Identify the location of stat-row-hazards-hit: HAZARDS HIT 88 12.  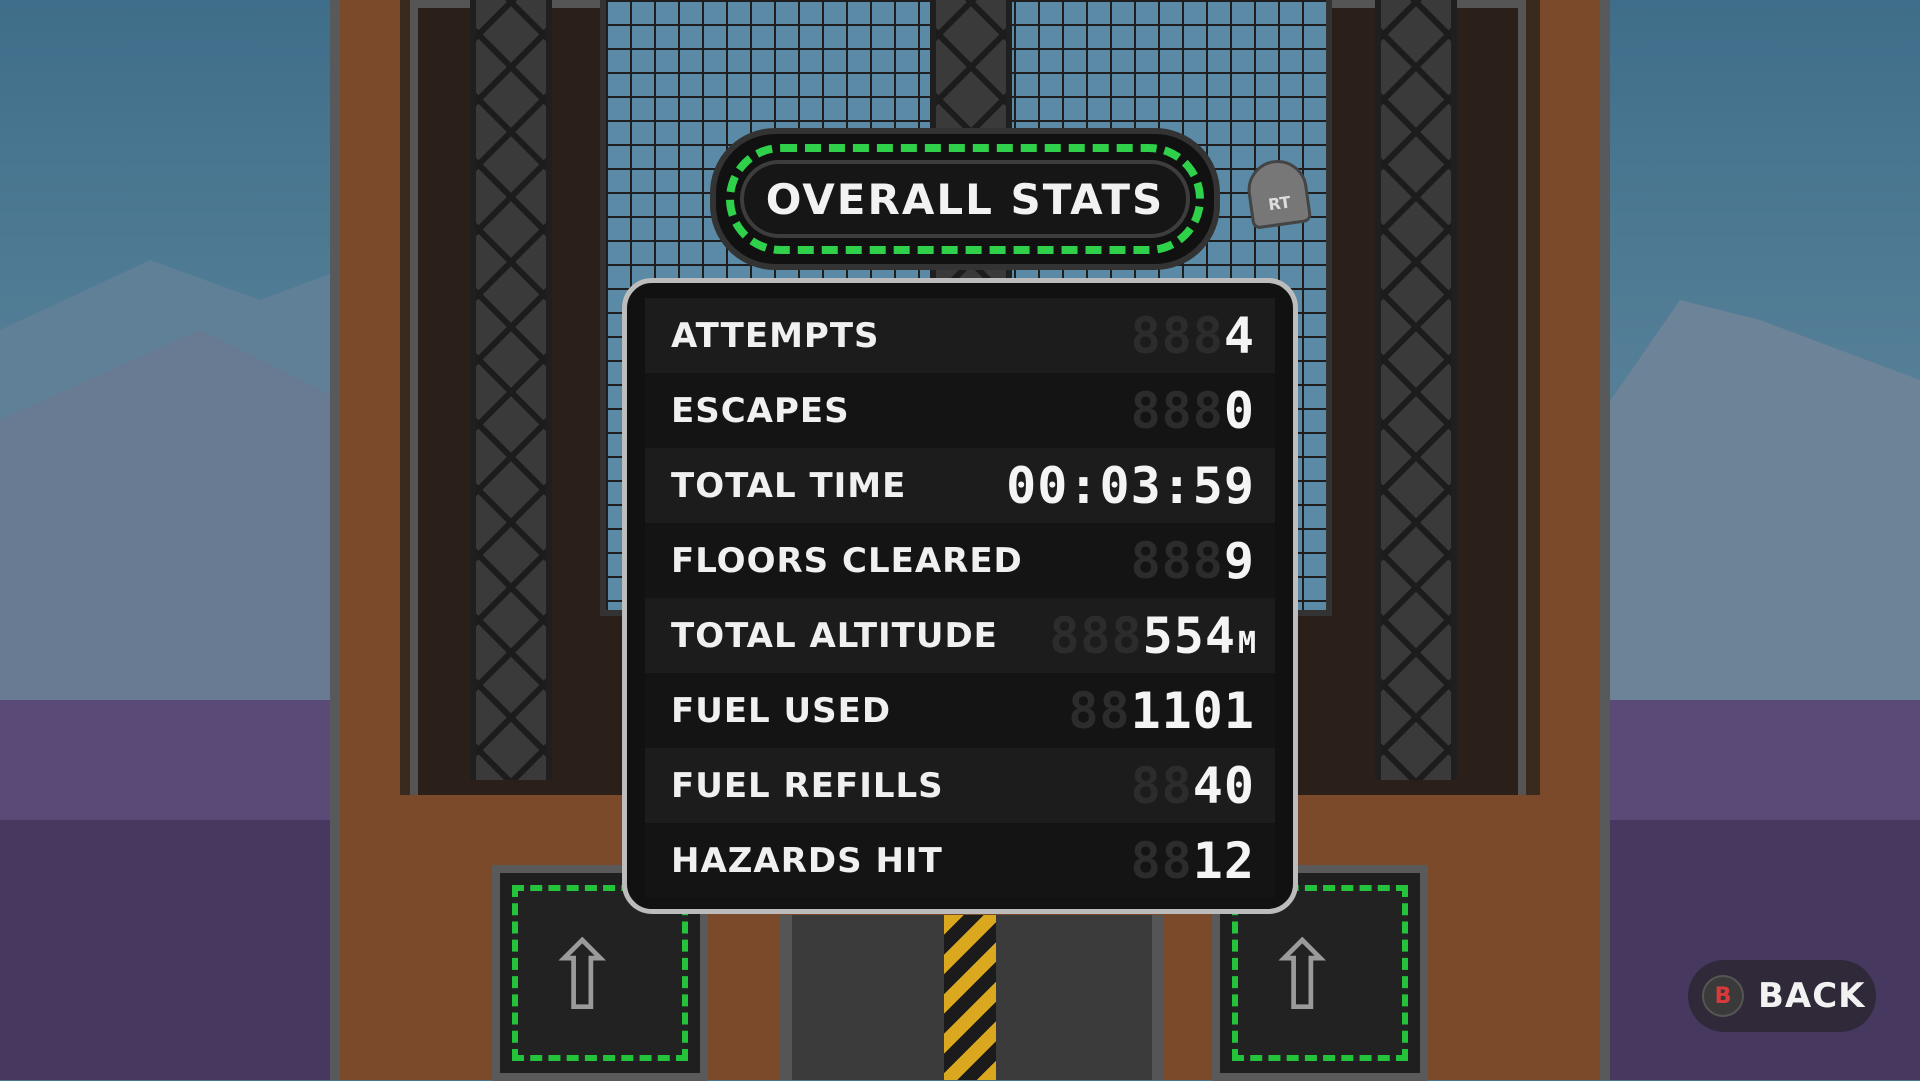
(960, 860).